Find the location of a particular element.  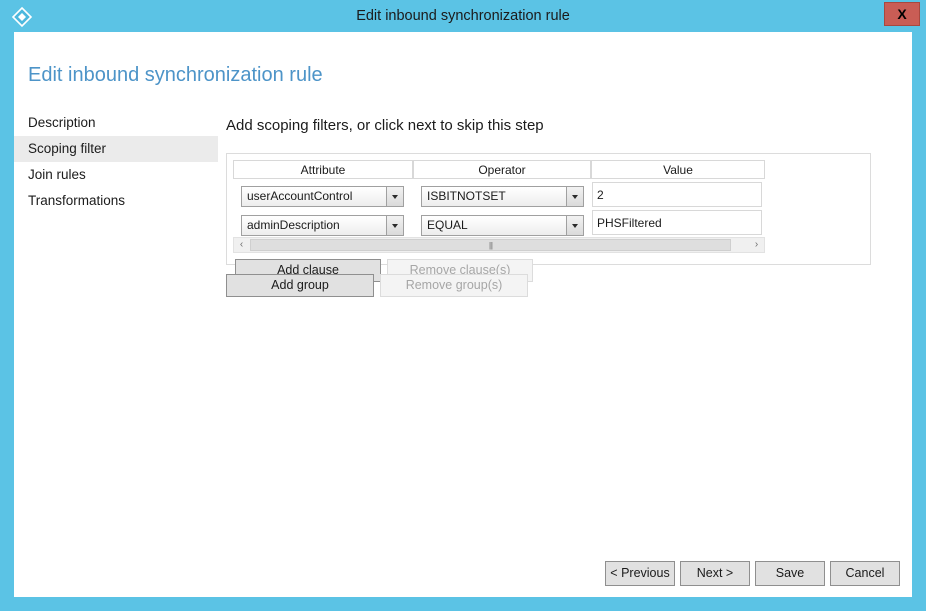

sidebar-item-scoping-filter: Scoping filter is located at coordinates (116, 149).